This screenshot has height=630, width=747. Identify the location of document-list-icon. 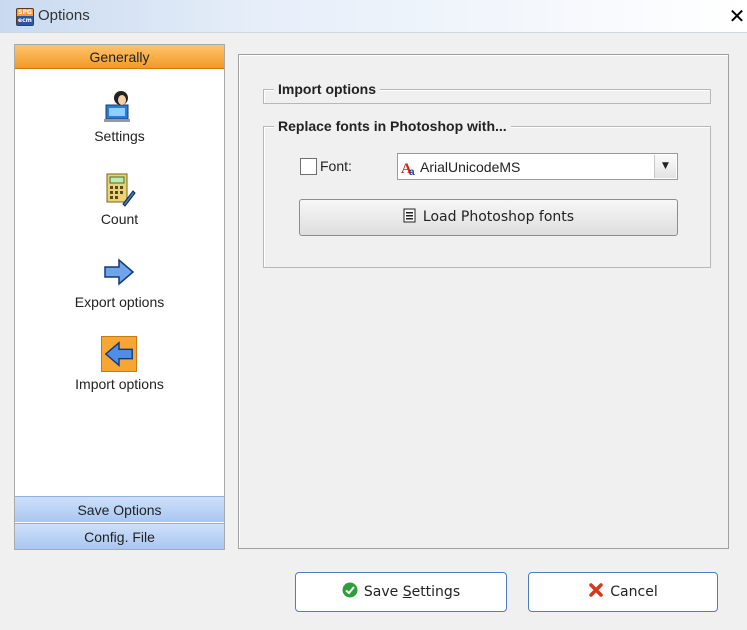
(409, 215).